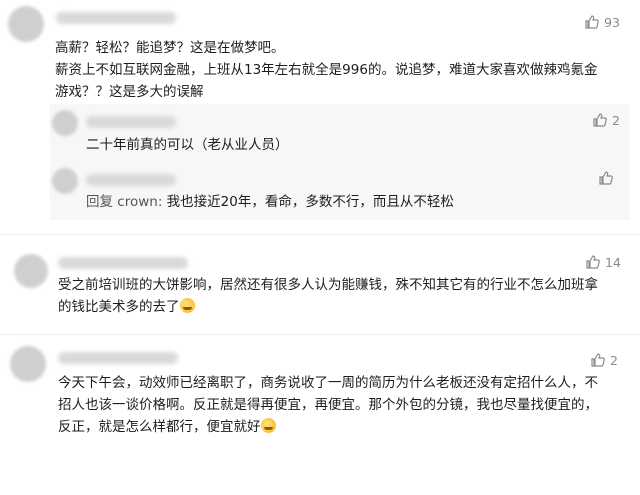 The width and height of the screenshot is (640, 495). Describe the element at coordinates (126, 307) in the screenshot. I see `comment-text-line: 的钱比美术多的去了` at that location.